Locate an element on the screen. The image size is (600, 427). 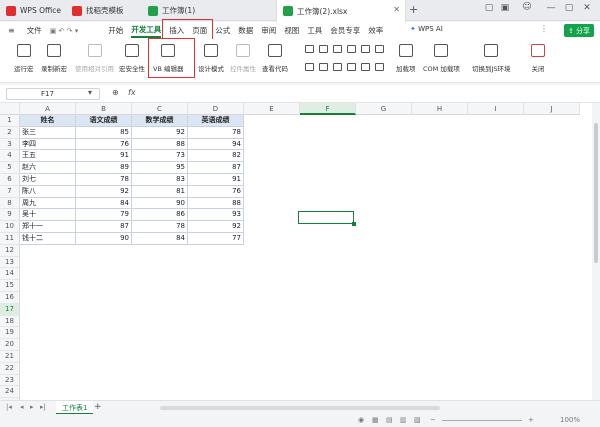
sheet-tab-active: 工作表1 is located at coordinates (75, 408).